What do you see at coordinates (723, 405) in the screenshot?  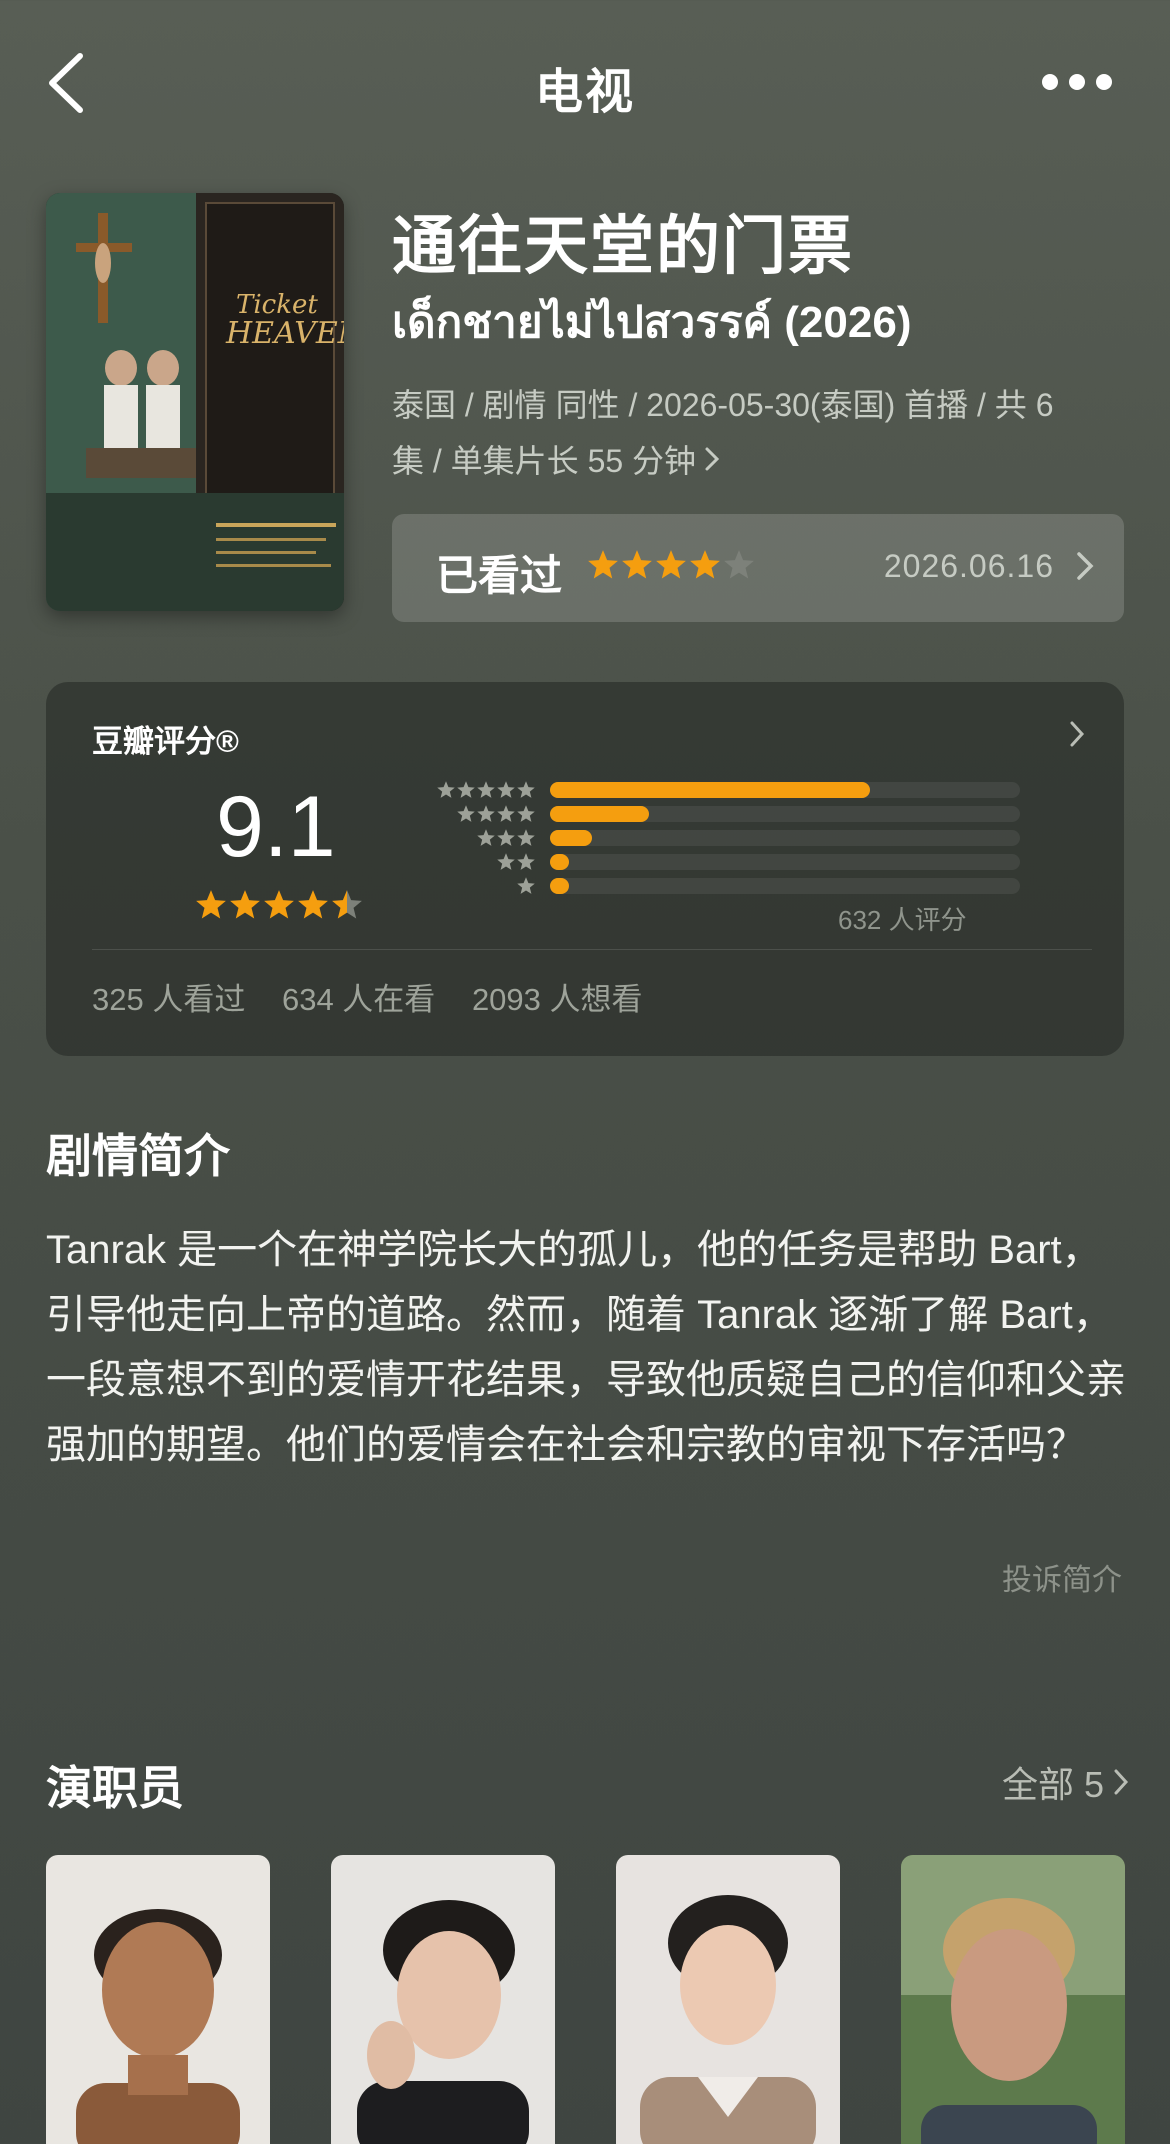 I see `meta-line-1: 泰国 / 剧情 同性 / 2026-05-30(泰国) 首播 / 共 6` at bounding box center [723, 405].